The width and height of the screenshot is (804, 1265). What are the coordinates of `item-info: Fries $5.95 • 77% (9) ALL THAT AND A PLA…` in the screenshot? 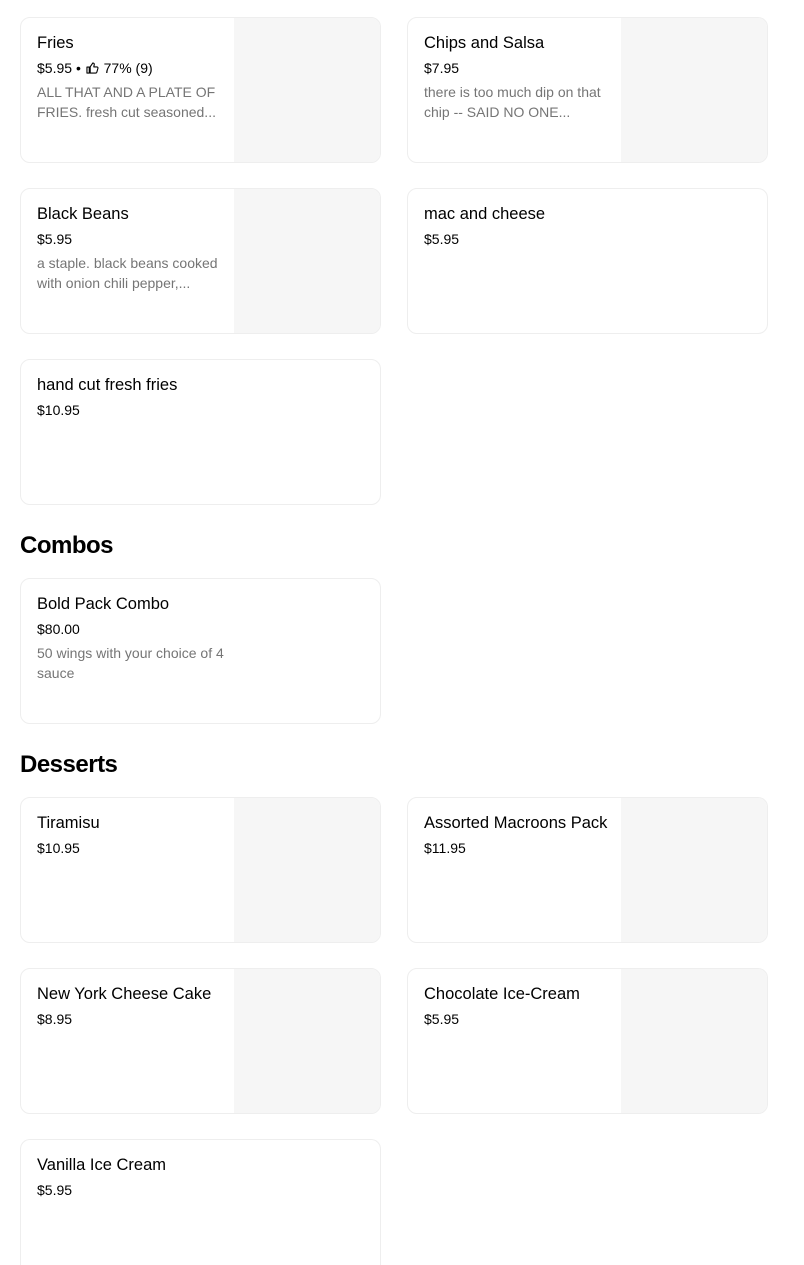 It's located at (132, 77).